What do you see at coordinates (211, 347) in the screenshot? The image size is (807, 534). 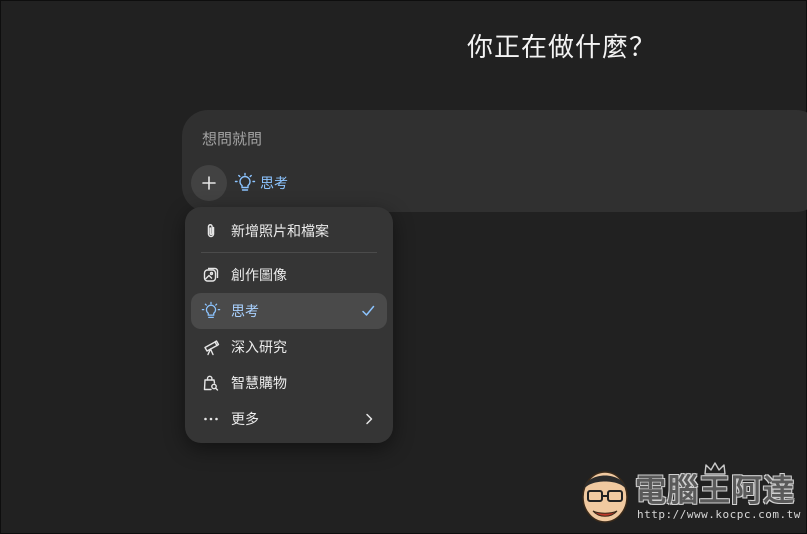 I see `telescope-icon` at bounding box center [211, 347].